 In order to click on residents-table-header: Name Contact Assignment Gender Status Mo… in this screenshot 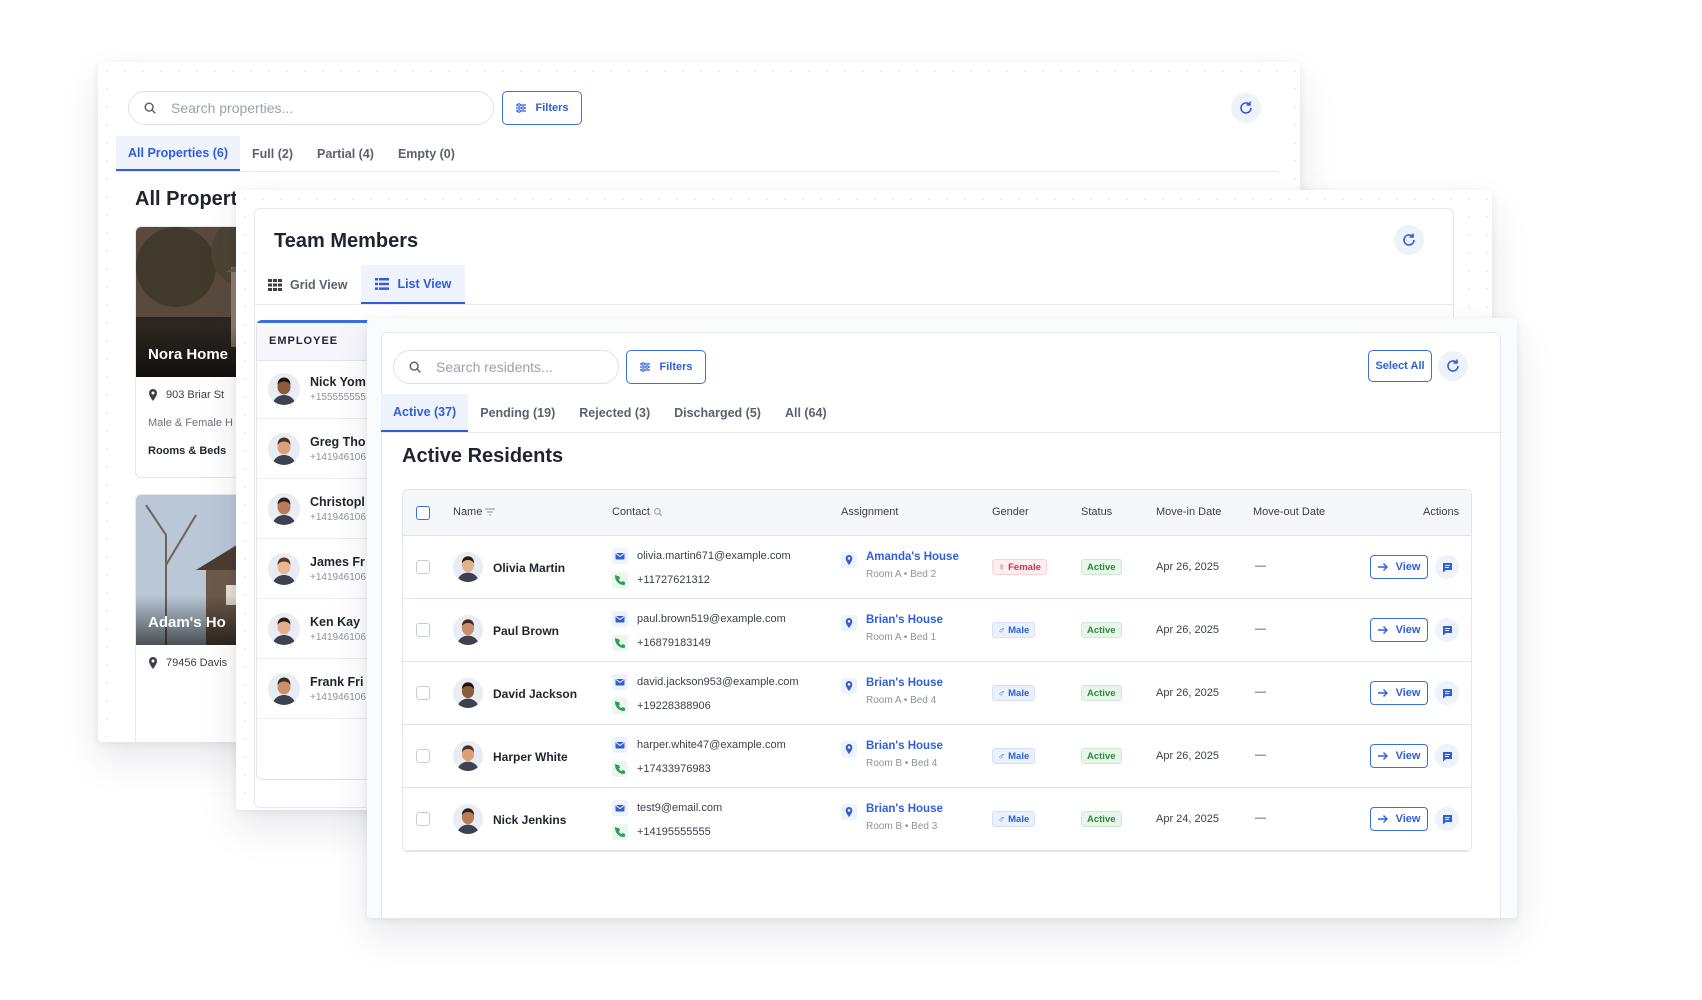, I will do `click(937, 513)`.